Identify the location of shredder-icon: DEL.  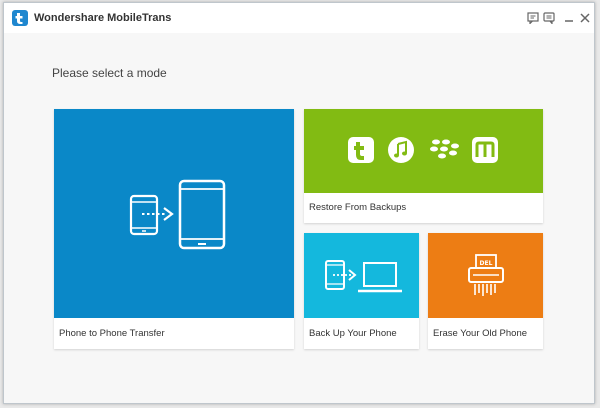
(486, 275).